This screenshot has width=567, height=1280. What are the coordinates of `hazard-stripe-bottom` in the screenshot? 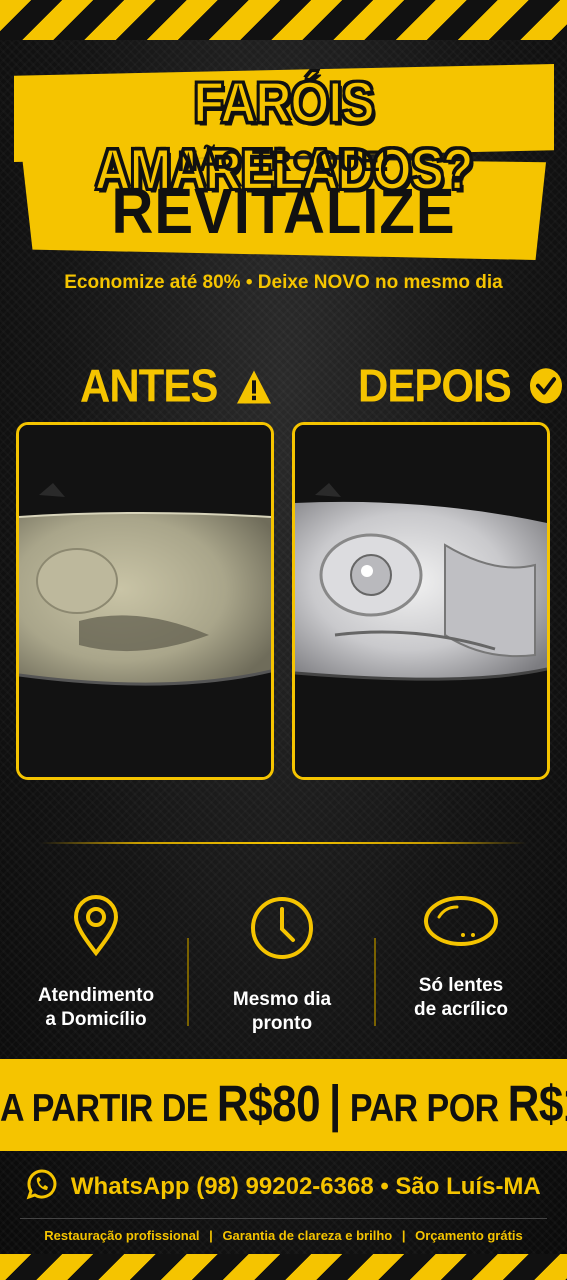 It's located at (283, 1267).